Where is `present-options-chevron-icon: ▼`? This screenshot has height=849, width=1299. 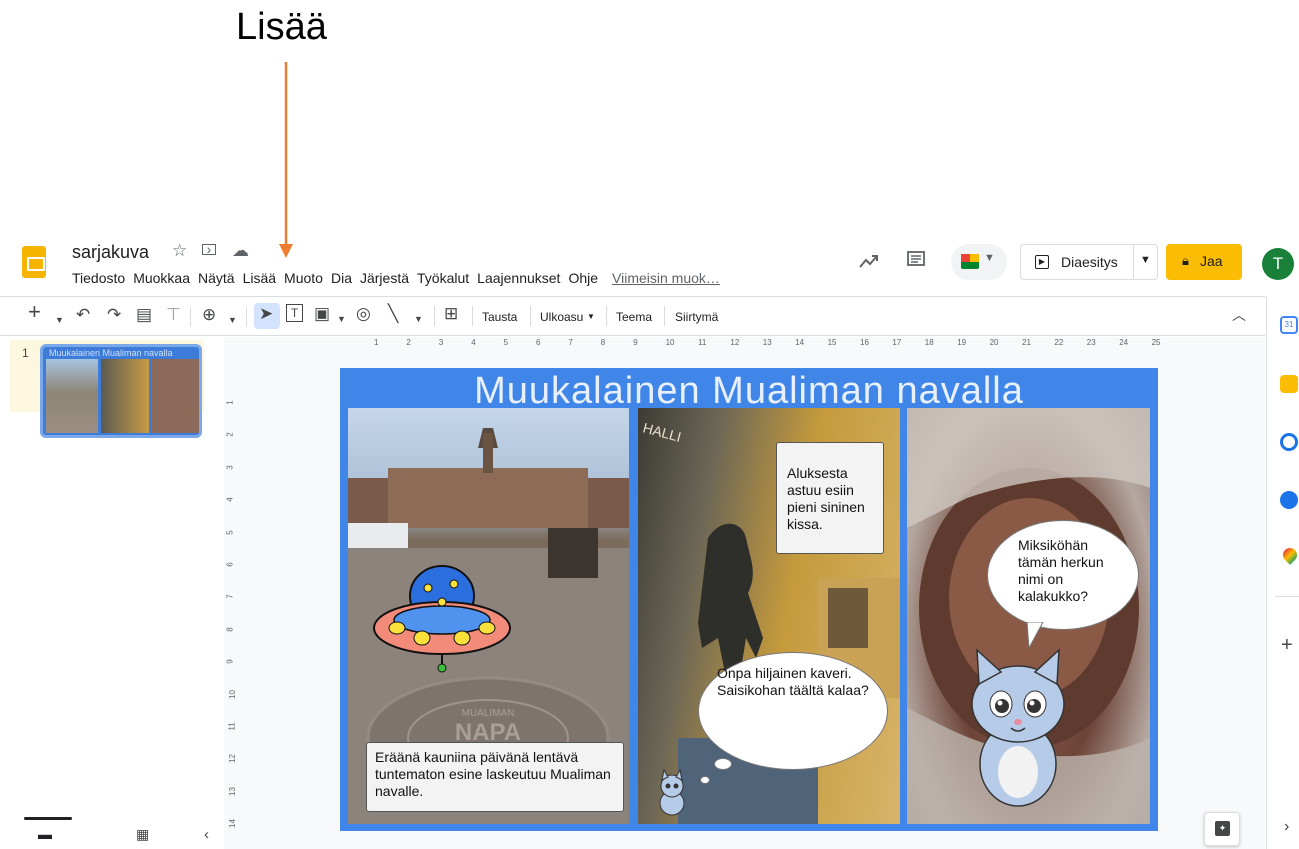 present-options-chevron-icon: ▼ is located at coordinates (1145, 260).